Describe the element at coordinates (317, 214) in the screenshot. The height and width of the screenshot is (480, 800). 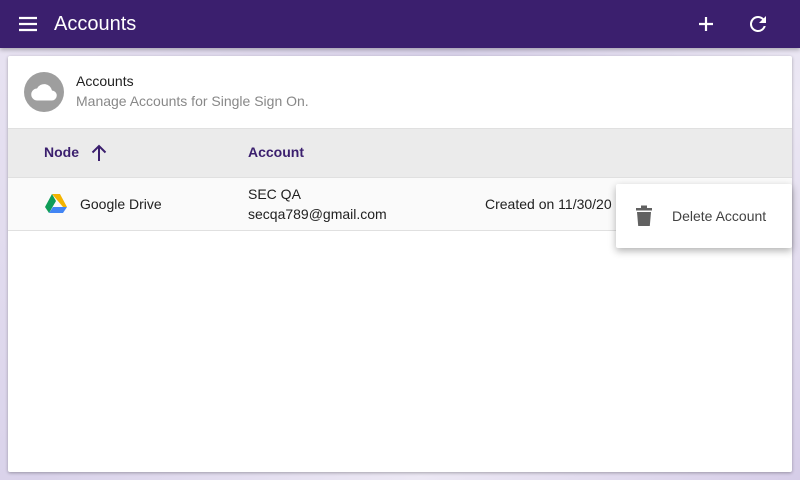
I see `account-email: secqa789@gmail.com` at that location.